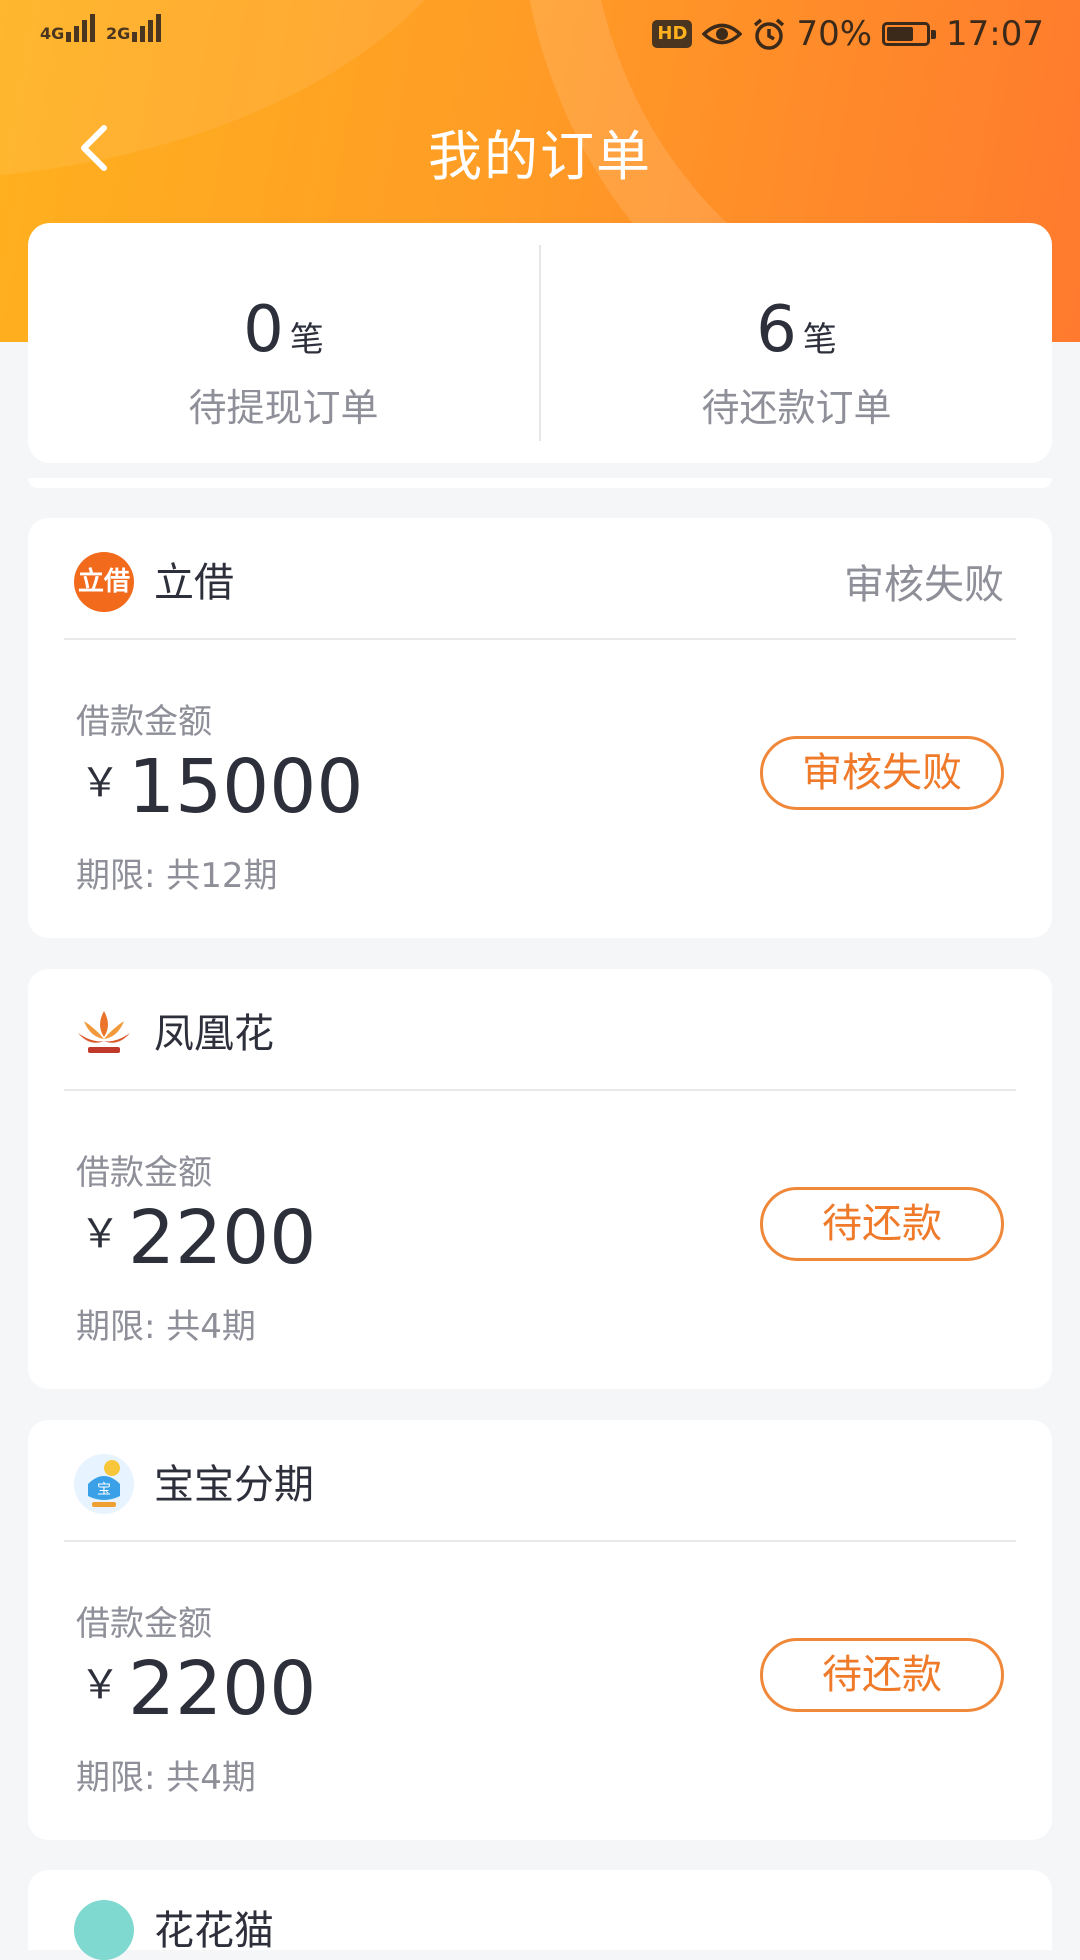 This screenshot has width=1080, height=1960. Describe the element at coordinates (68, 28) in the screenshot. I see `signal-sim1-icon: 4G` at that location.